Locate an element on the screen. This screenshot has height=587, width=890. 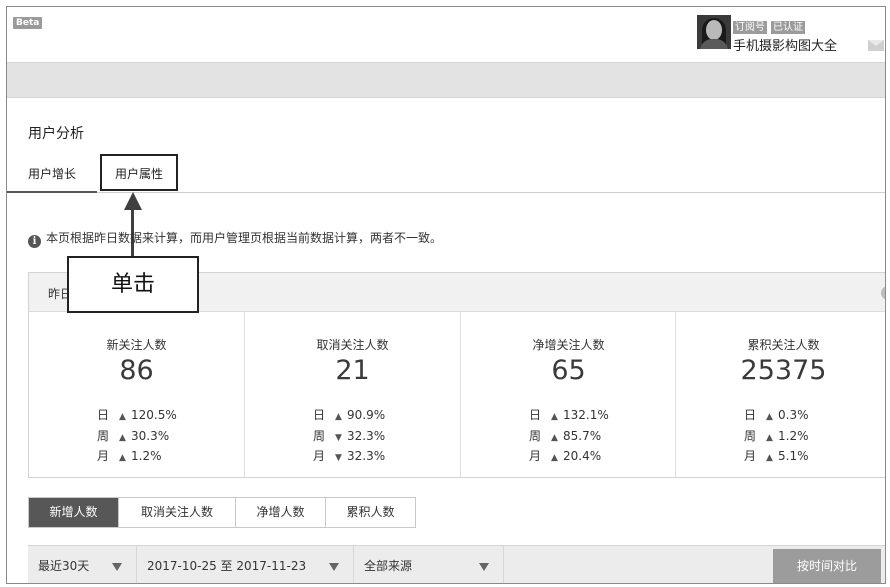
change-pct: 90.9% is located at coordinates (366, 415).